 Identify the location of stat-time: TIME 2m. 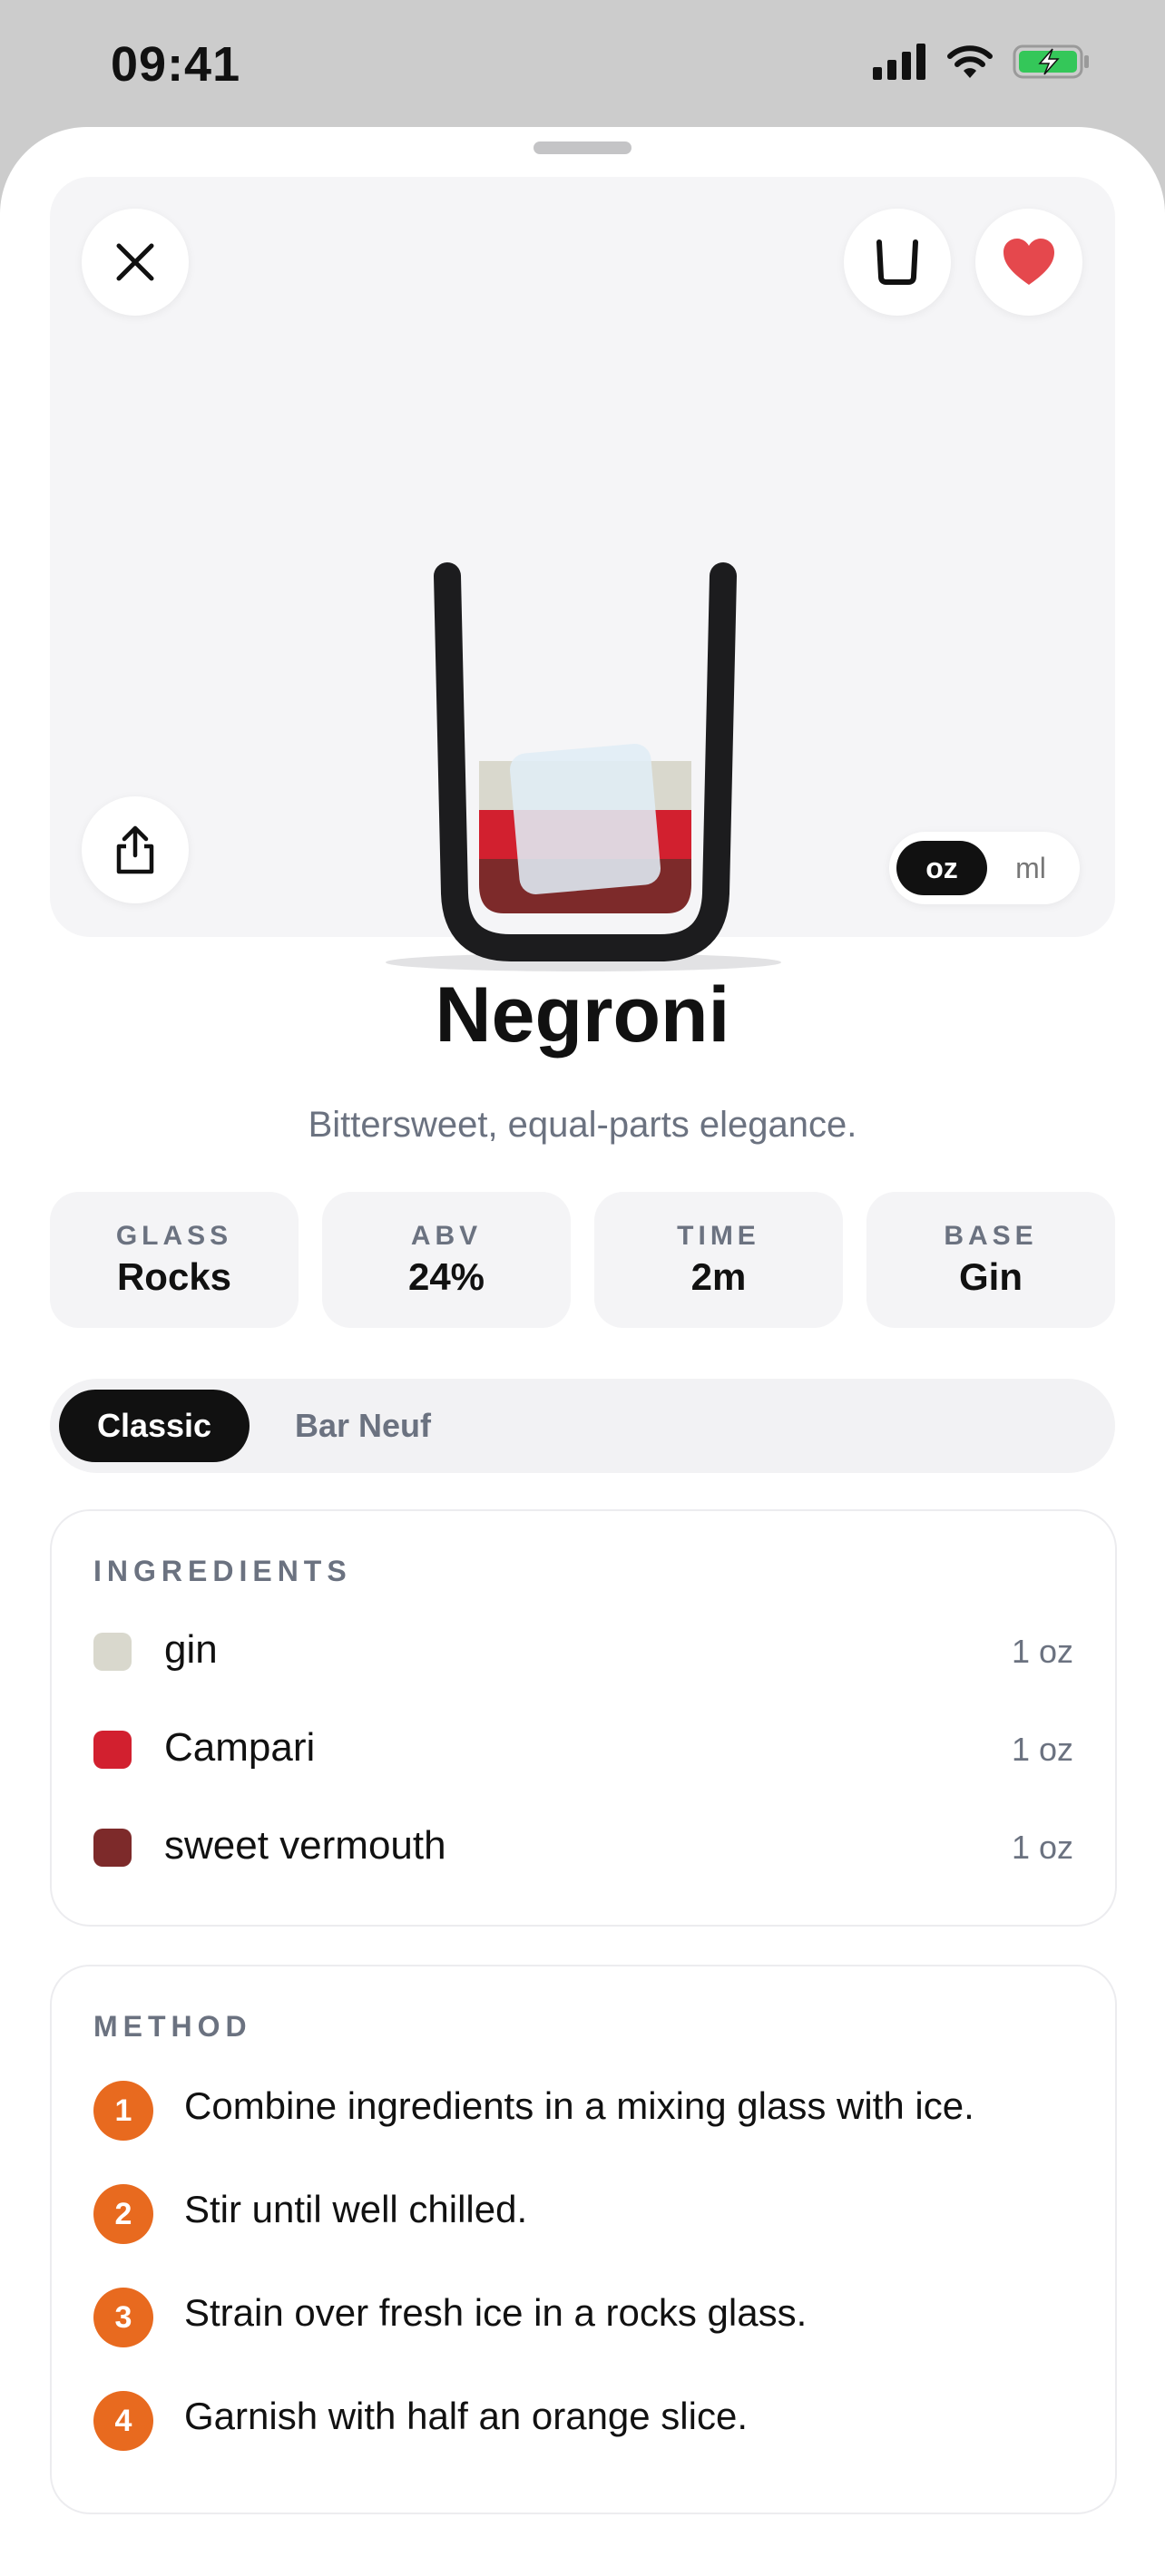
(718, 1260).